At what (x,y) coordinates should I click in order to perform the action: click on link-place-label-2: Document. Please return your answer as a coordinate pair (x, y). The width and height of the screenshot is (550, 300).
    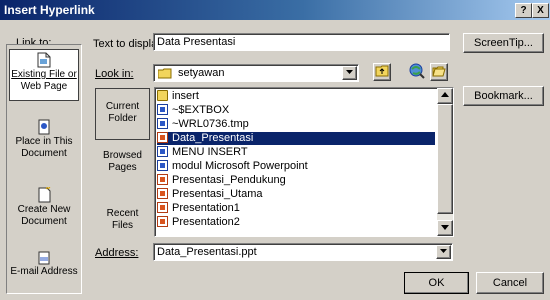
    Looking at the image, I should click on (44, 153).